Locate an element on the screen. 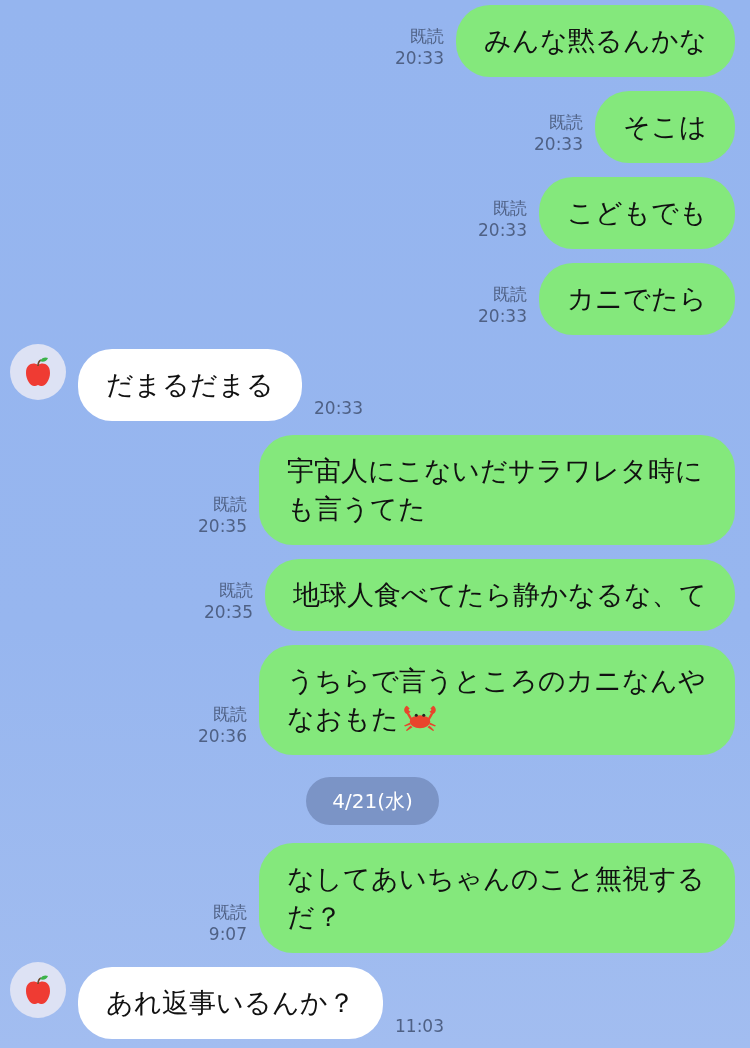 The width and height of the screenshot is (750, 1048). message-time: 11:03 is located at coordinates (419, 1026).